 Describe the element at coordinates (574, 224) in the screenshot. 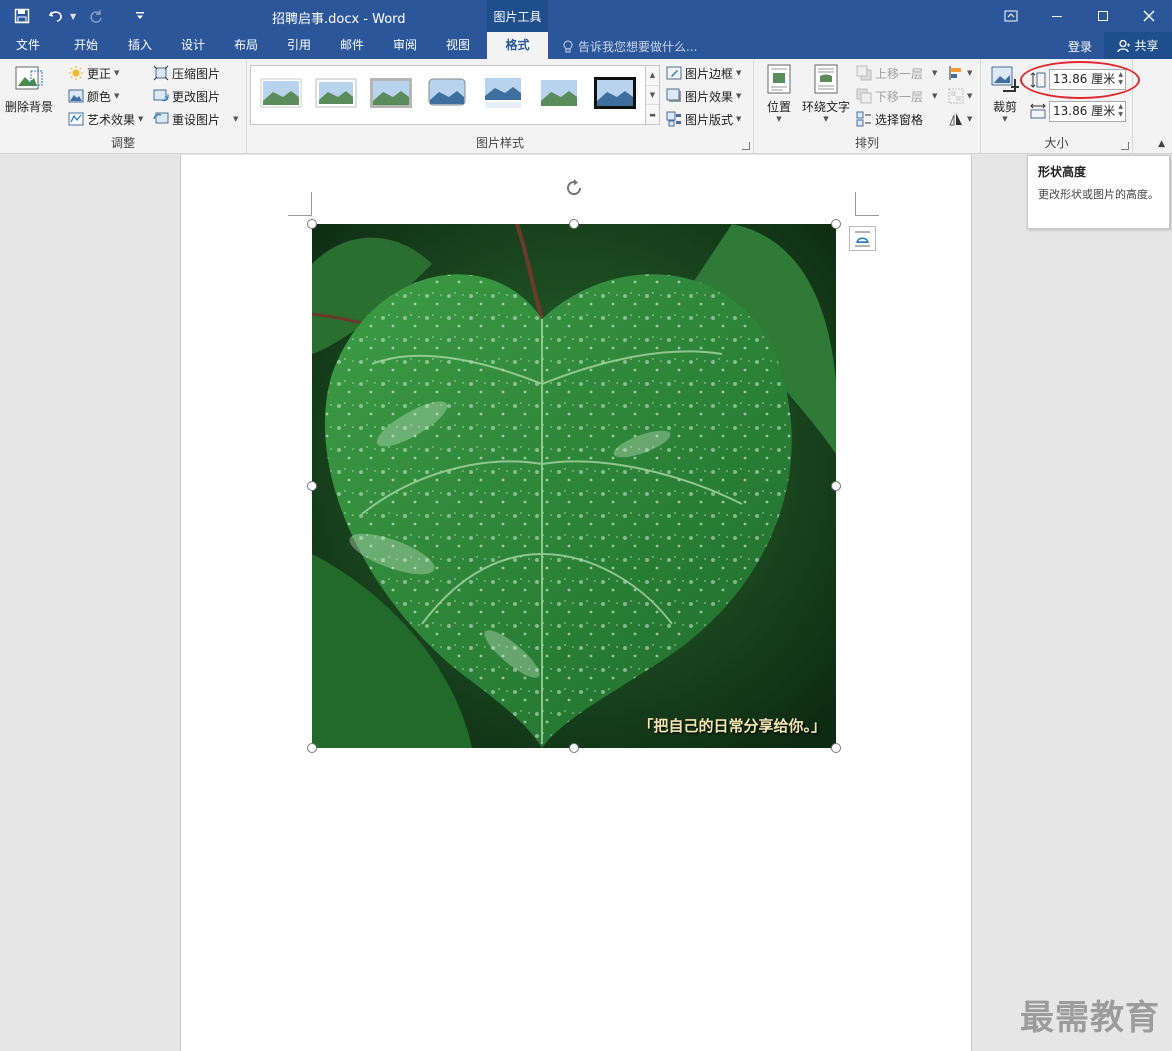

I see `resize-handle-top` at that location.